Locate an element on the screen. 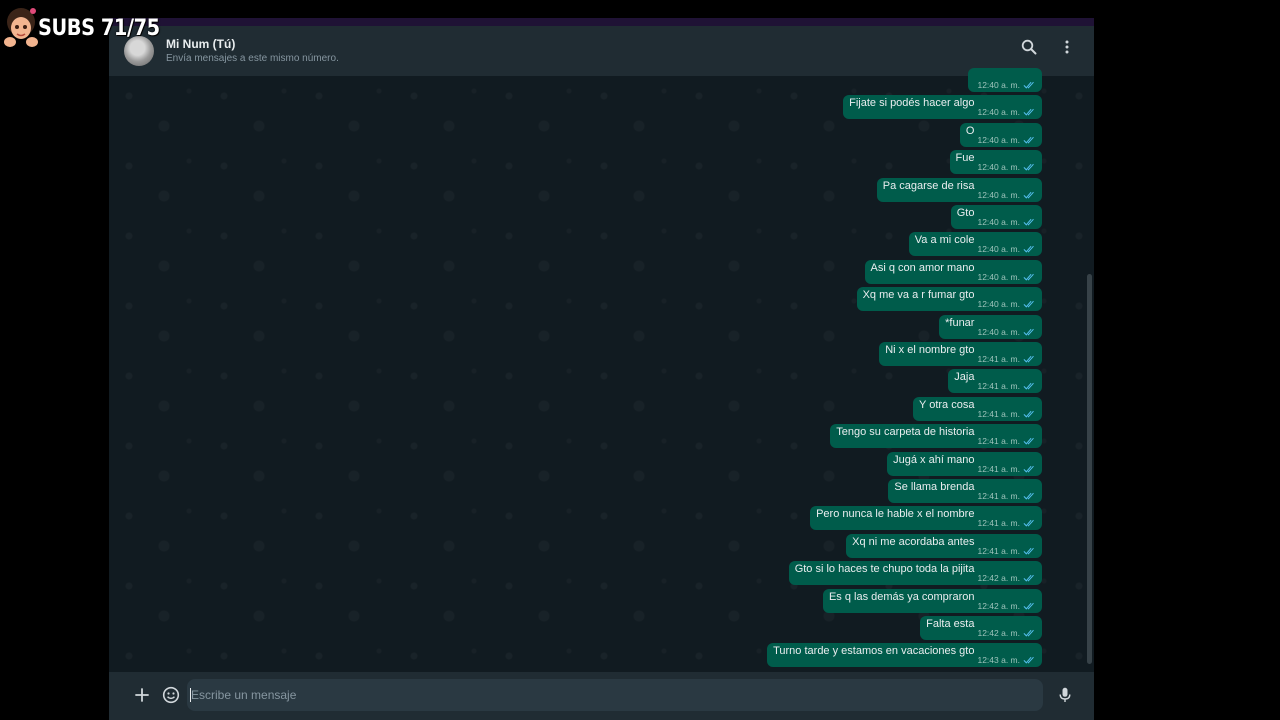 The image size is (1280, 720). message-bubble: Va a mi cole 12:40 a. m. is located at coordinates (975, 244).